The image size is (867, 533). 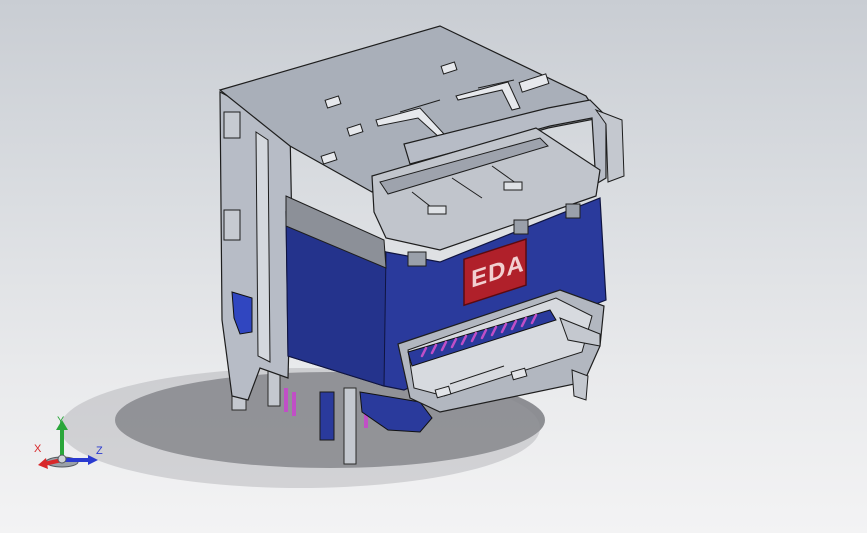 What do you see at coordinates (43, 463) in the screenshot?
I see `triad-x-arrow-icon` at bounding box center [43, 463].